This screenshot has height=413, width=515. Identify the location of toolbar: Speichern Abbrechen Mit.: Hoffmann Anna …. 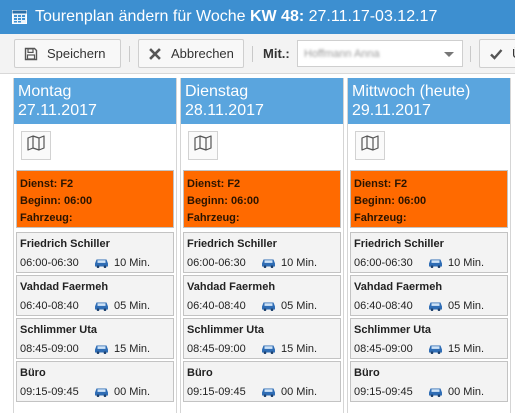
(257, 54).